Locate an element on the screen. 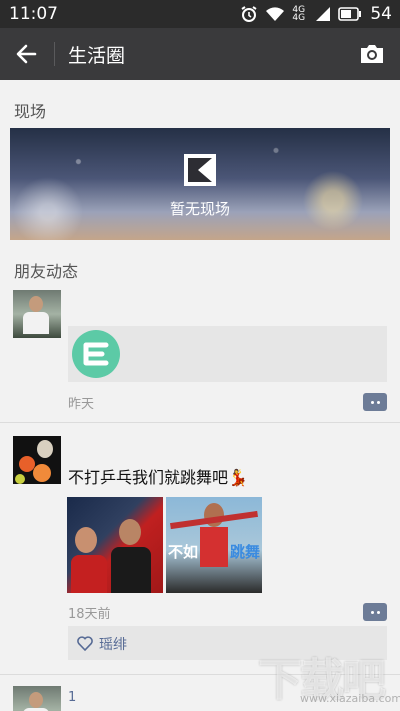  network-type-label: 4G 4G is located at coordinates (300, 14).